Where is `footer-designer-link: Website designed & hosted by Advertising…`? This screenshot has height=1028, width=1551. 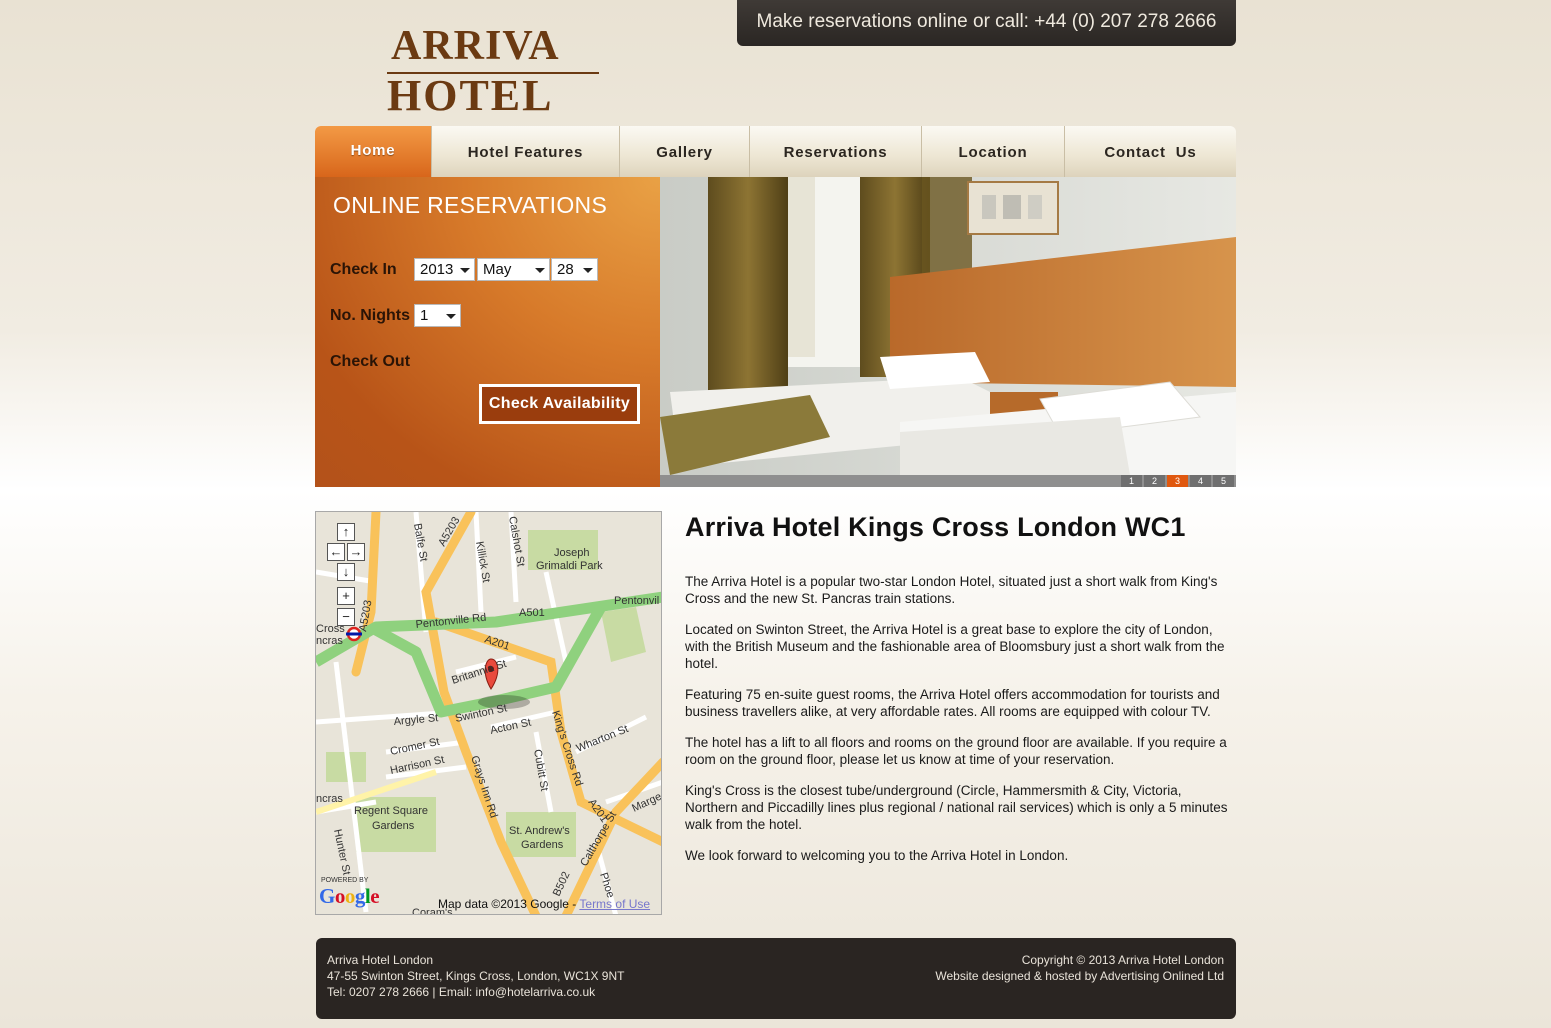 footer-designer-link: Website designed & hosted by Advertising… is located at coordinates (1079, 976).